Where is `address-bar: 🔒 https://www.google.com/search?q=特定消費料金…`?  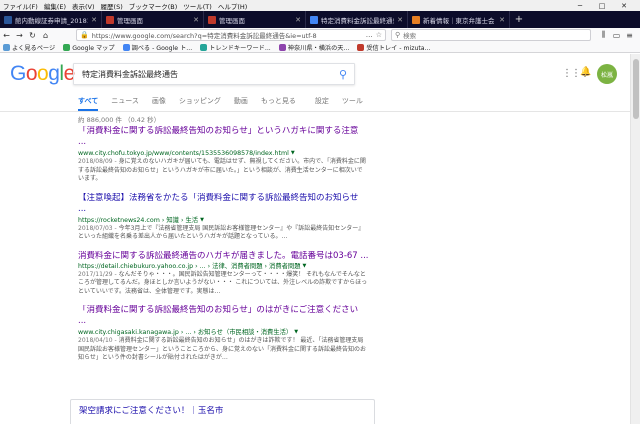 address-bar: 🔒 https://www.google.com/search?q=特定消費料金… is located at coordinates (231, 35).